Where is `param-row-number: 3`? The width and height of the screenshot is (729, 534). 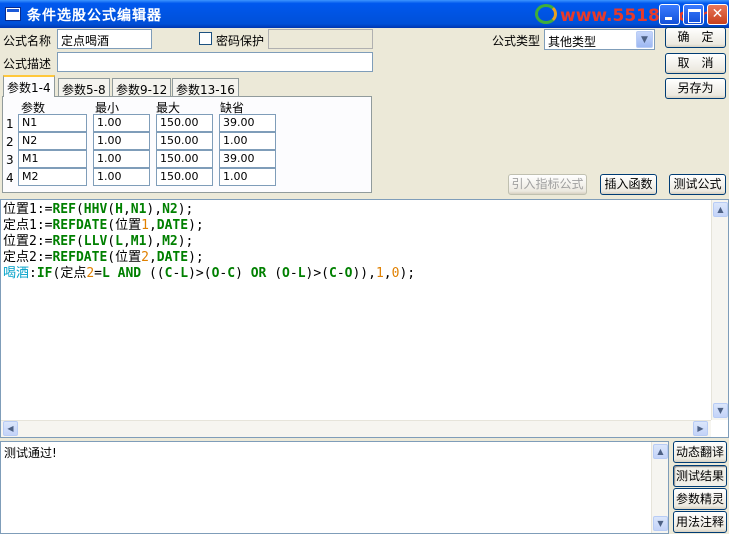 param-row-number: 3 is located at coordinates (10, 160).